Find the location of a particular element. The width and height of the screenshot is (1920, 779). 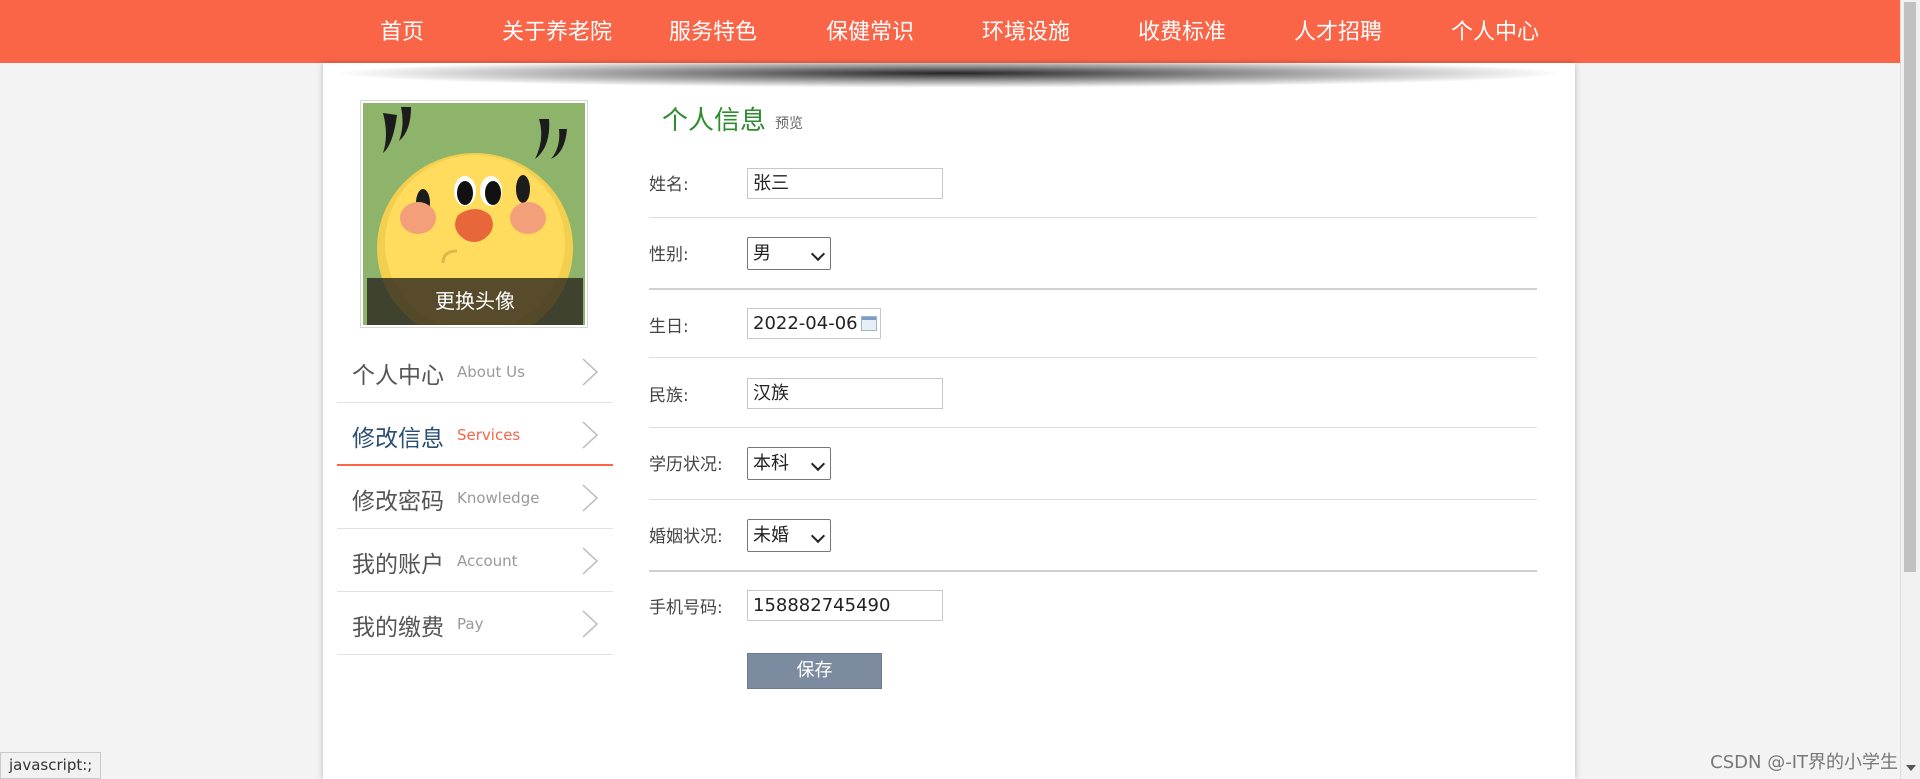

browser-status-bar: javascript:; is located at coordinates (51, 765).